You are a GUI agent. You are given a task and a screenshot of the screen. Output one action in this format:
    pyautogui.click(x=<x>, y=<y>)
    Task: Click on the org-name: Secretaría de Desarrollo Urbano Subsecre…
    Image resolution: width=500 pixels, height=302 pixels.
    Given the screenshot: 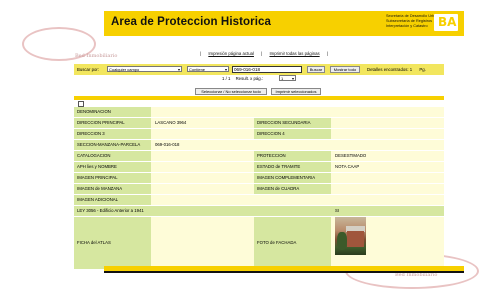 What is the action you would take?
    pyautogui.click(x=413, y=22)
    